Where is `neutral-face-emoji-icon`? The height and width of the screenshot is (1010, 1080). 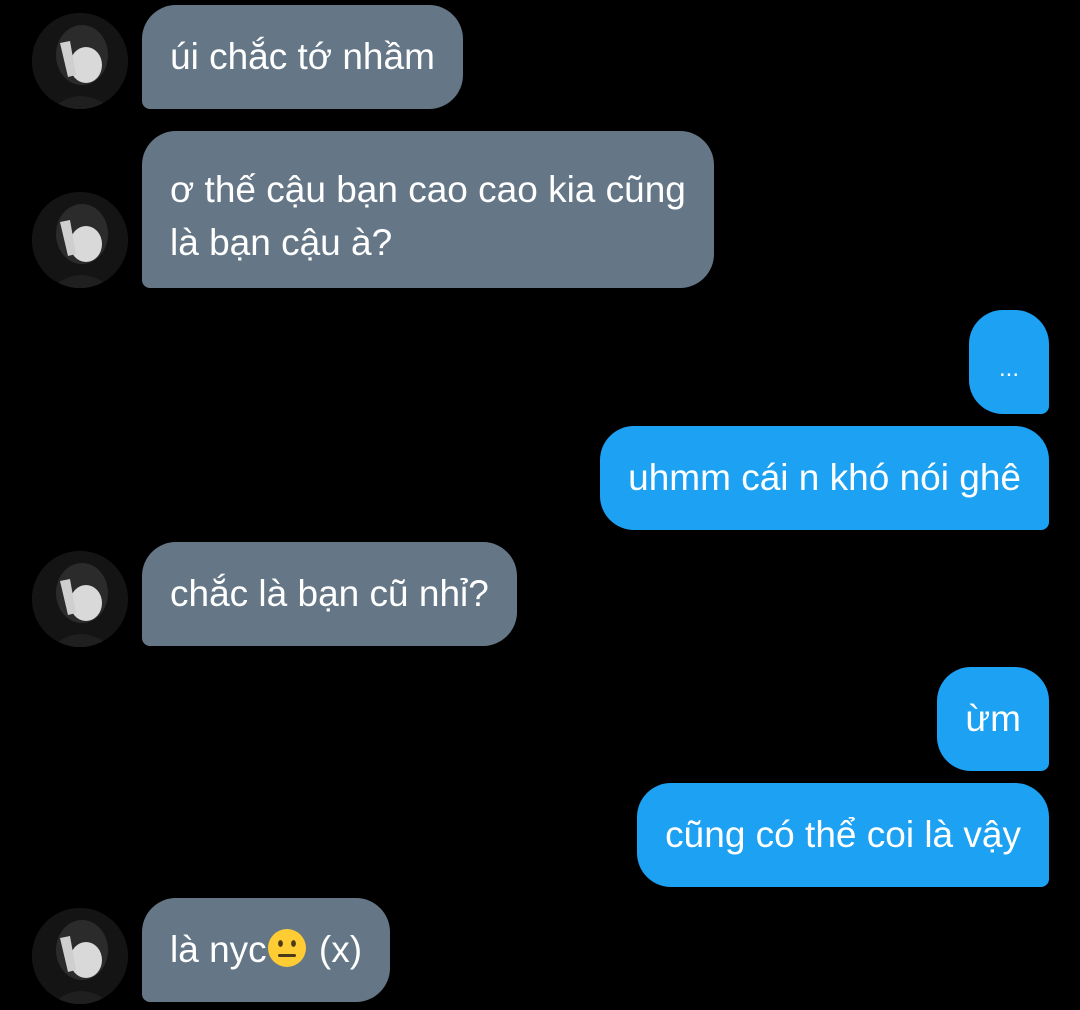
neutral-face-emoji-icon is located at coordinates (287, 948).